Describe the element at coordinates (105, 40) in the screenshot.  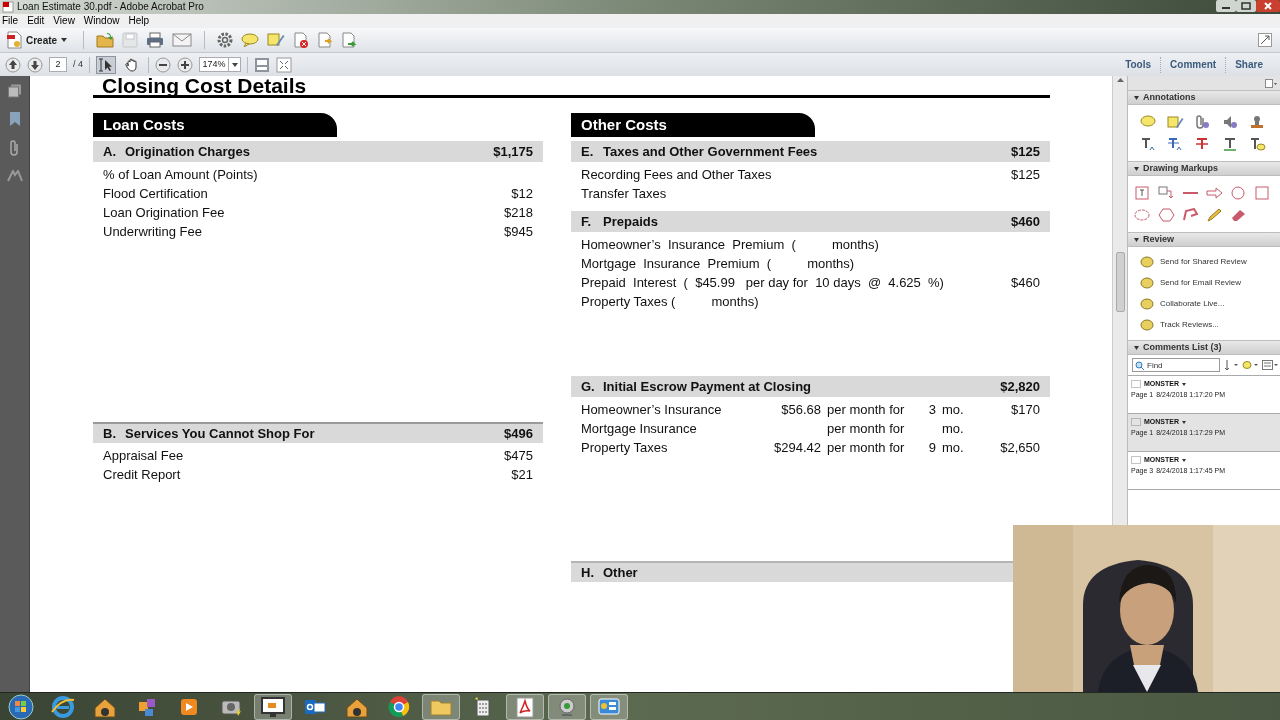
I see `folder-icon` at that location.